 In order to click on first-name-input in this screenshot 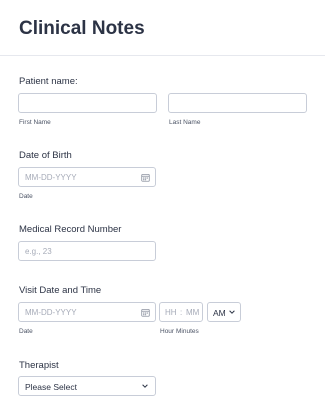, I will do `click(87, 103)`.